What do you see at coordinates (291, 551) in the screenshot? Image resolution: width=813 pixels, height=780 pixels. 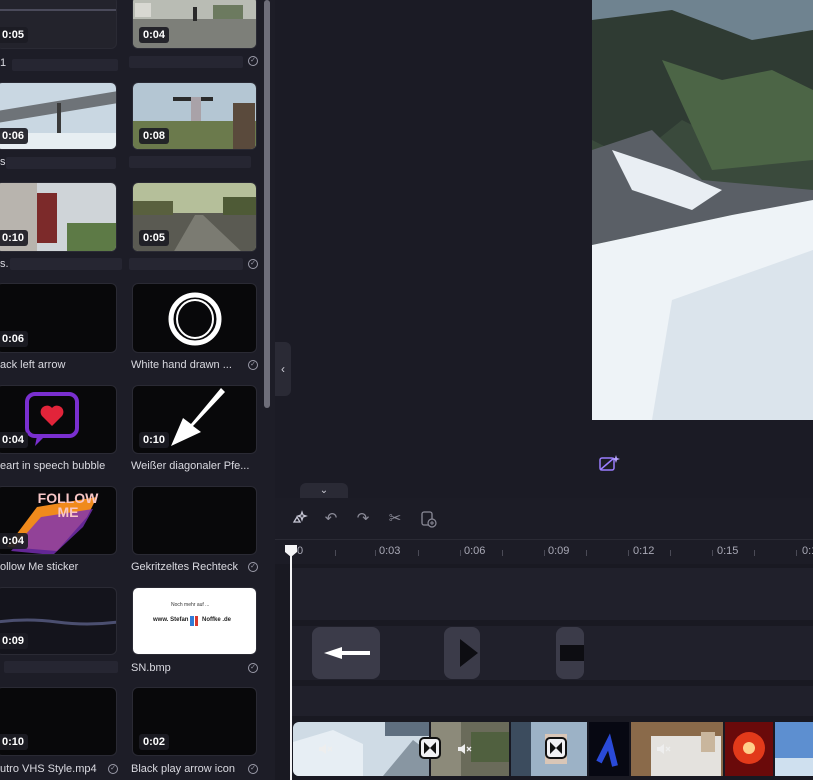 I see `playhead-handle-icon` at bounding box center [291, 551].